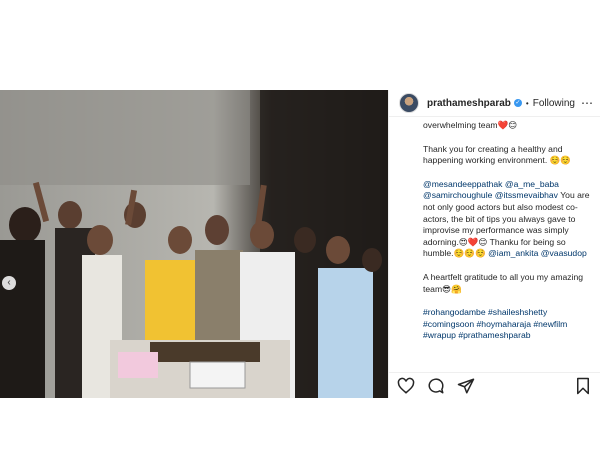  I want to click on hashtag-link: #wrapup, so click(439, 335).